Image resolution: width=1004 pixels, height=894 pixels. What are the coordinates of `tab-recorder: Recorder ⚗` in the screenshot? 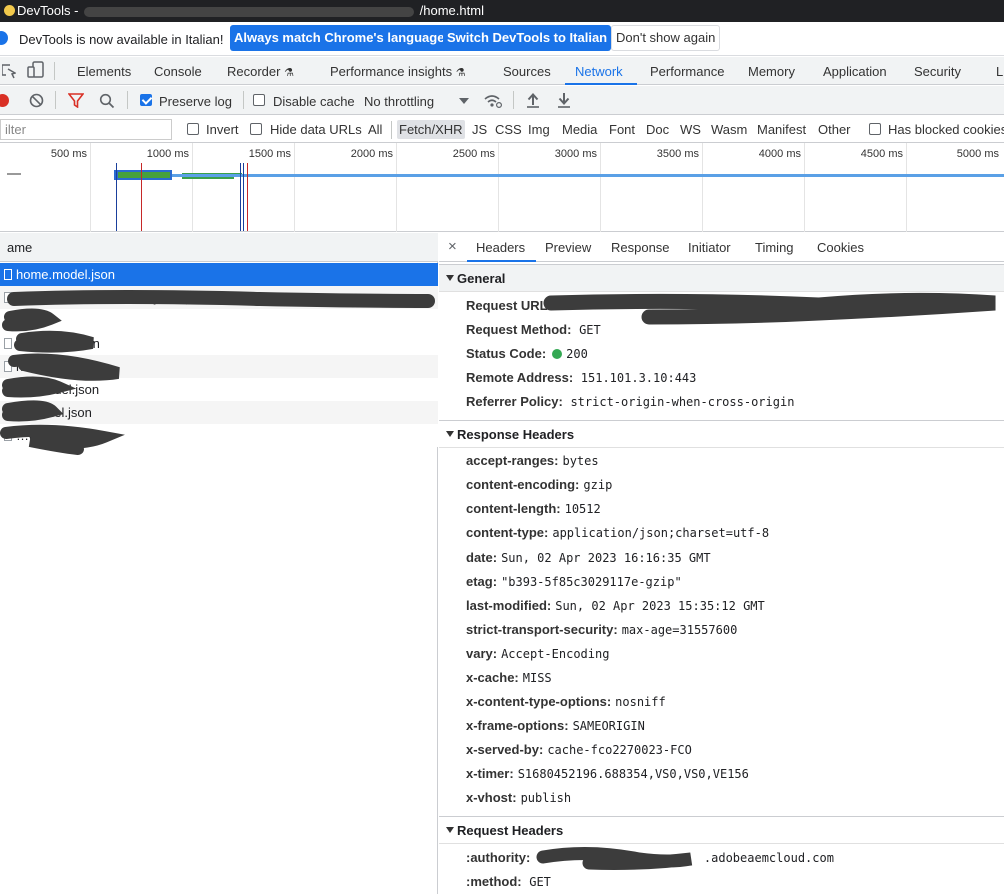 It's located at (260, 71).